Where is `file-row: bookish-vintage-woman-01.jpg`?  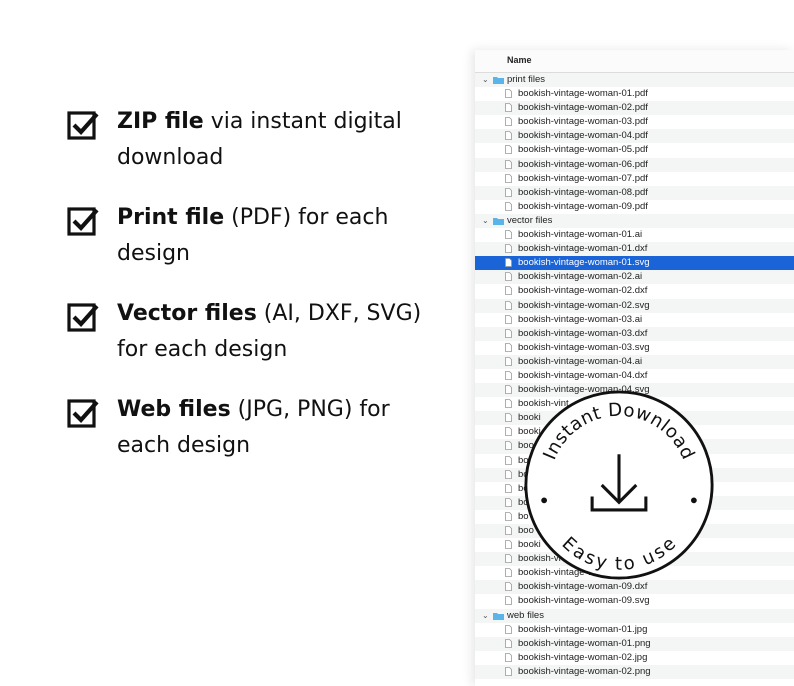 file-row: bookish-vintage-woman-01.jpg is located at coordinates (634, 630).